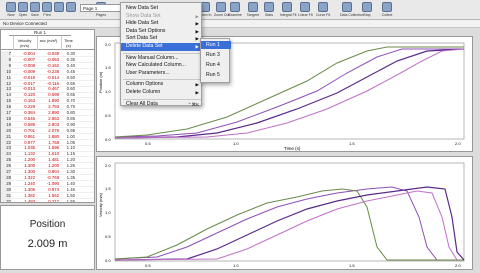 The image size is (480, 273). I want to click on toolbar-button-integral-fit: Integral Fit, so click(288, 9).